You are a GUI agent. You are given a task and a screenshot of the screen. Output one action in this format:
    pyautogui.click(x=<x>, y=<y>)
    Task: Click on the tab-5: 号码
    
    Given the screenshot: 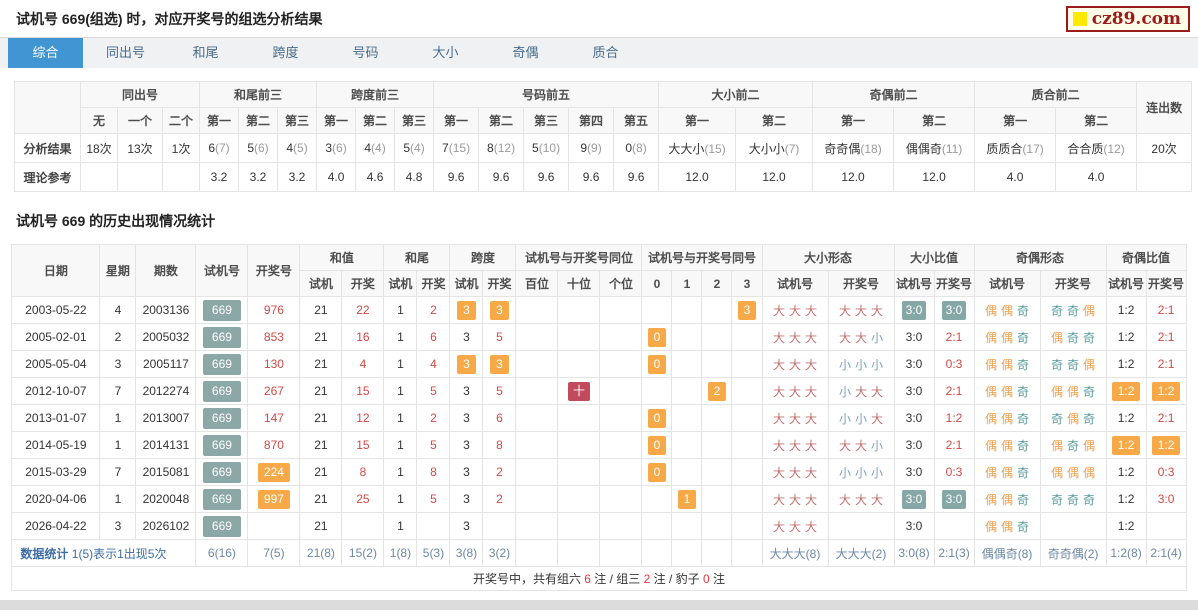 What is the action you would take?
    pyautogui.click(x=365, y=53)
    